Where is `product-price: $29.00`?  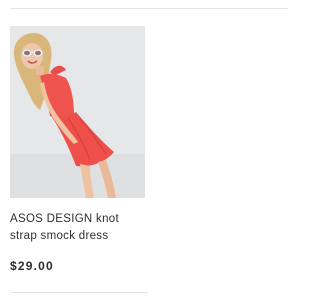 product-price: $29.00 is located at coordinates (32, 266).